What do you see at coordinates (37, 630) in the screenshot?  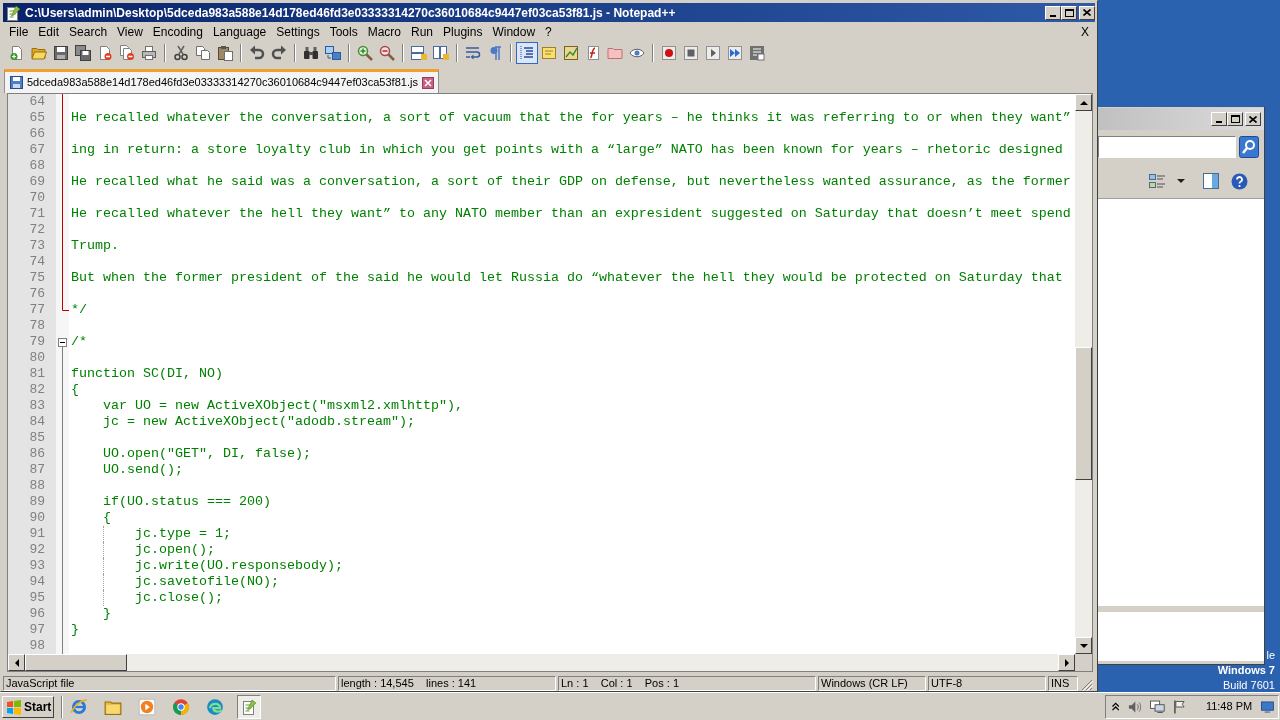 I see `line-number: 97` at bounding box center [37, 630].